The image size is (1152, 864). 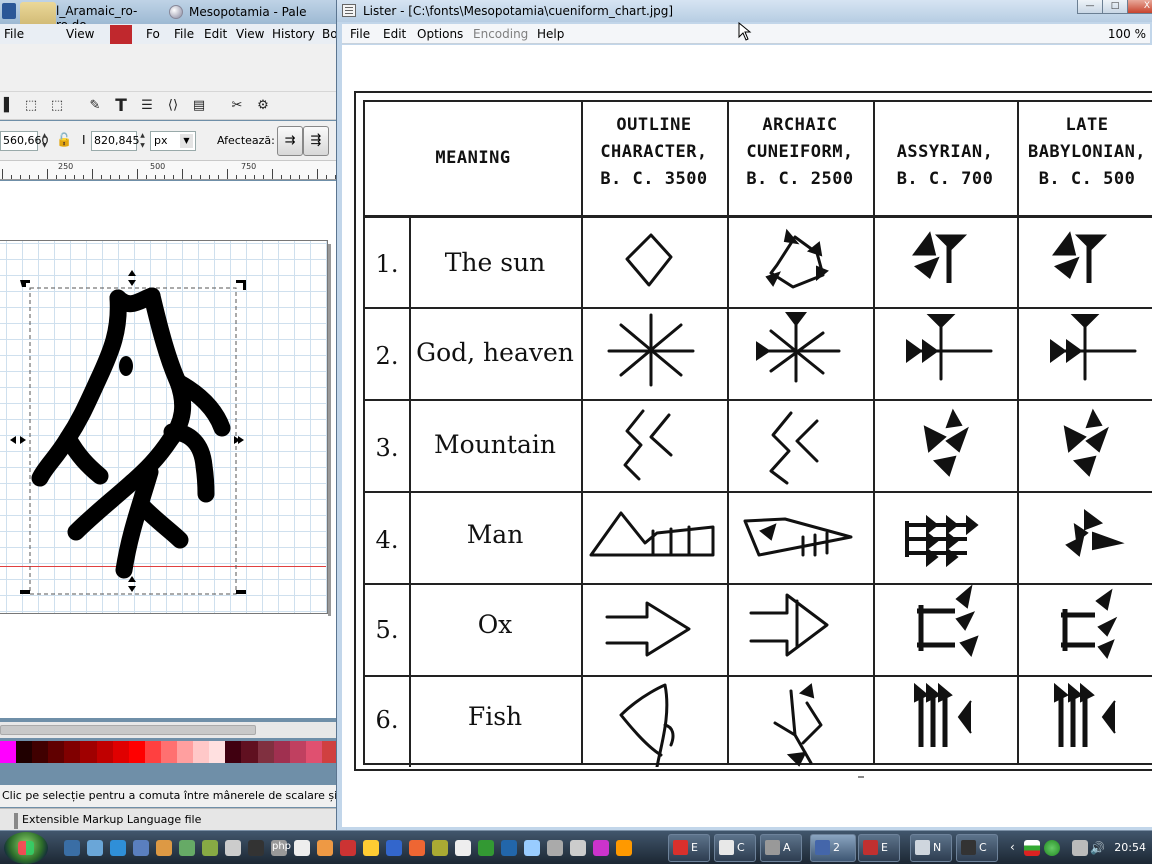 I want to click on height-spinner: ▲ ▼, so click(x=142, y=141).